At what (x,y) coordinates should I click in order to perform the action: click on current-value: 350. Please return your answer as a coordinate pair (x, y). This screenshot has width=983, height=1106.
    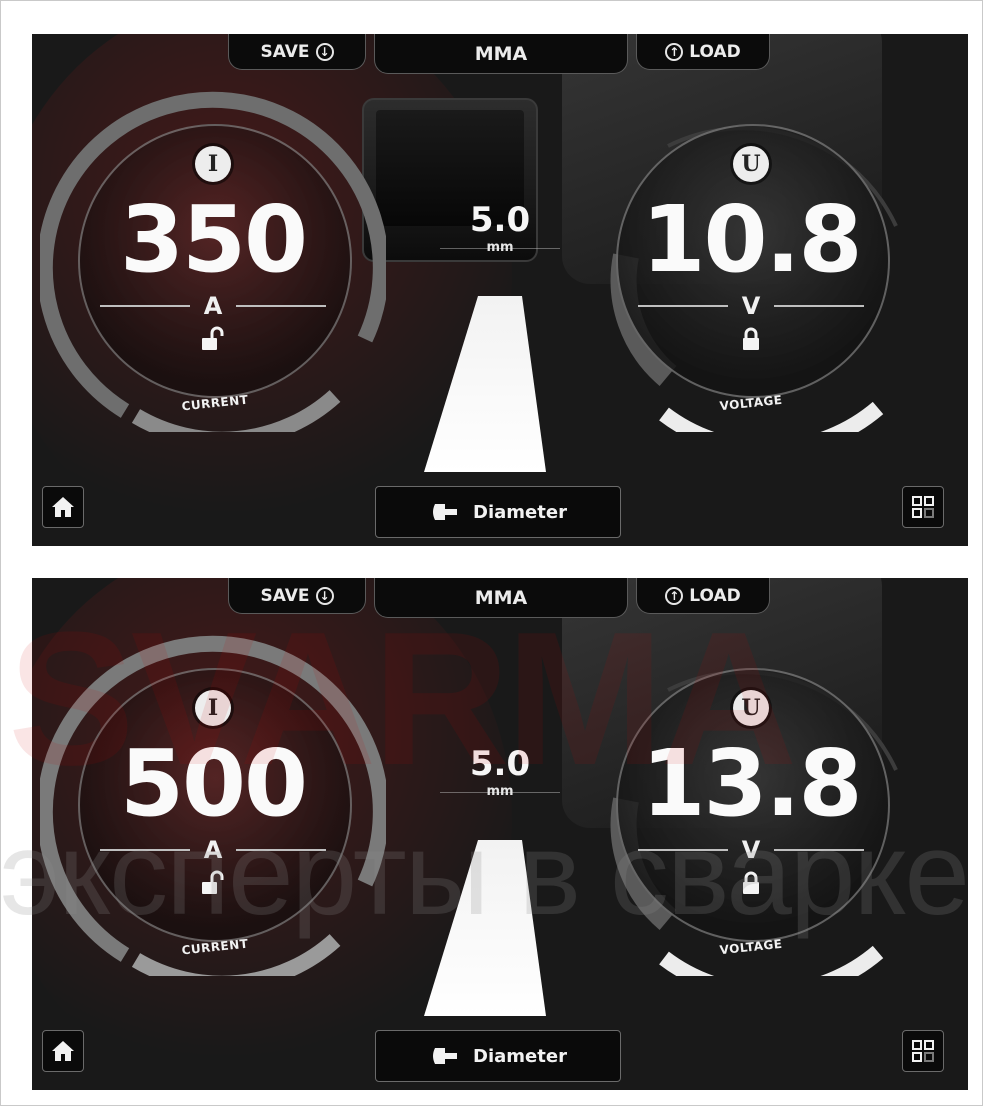
    Looking at the image, I should click on (219, 240).